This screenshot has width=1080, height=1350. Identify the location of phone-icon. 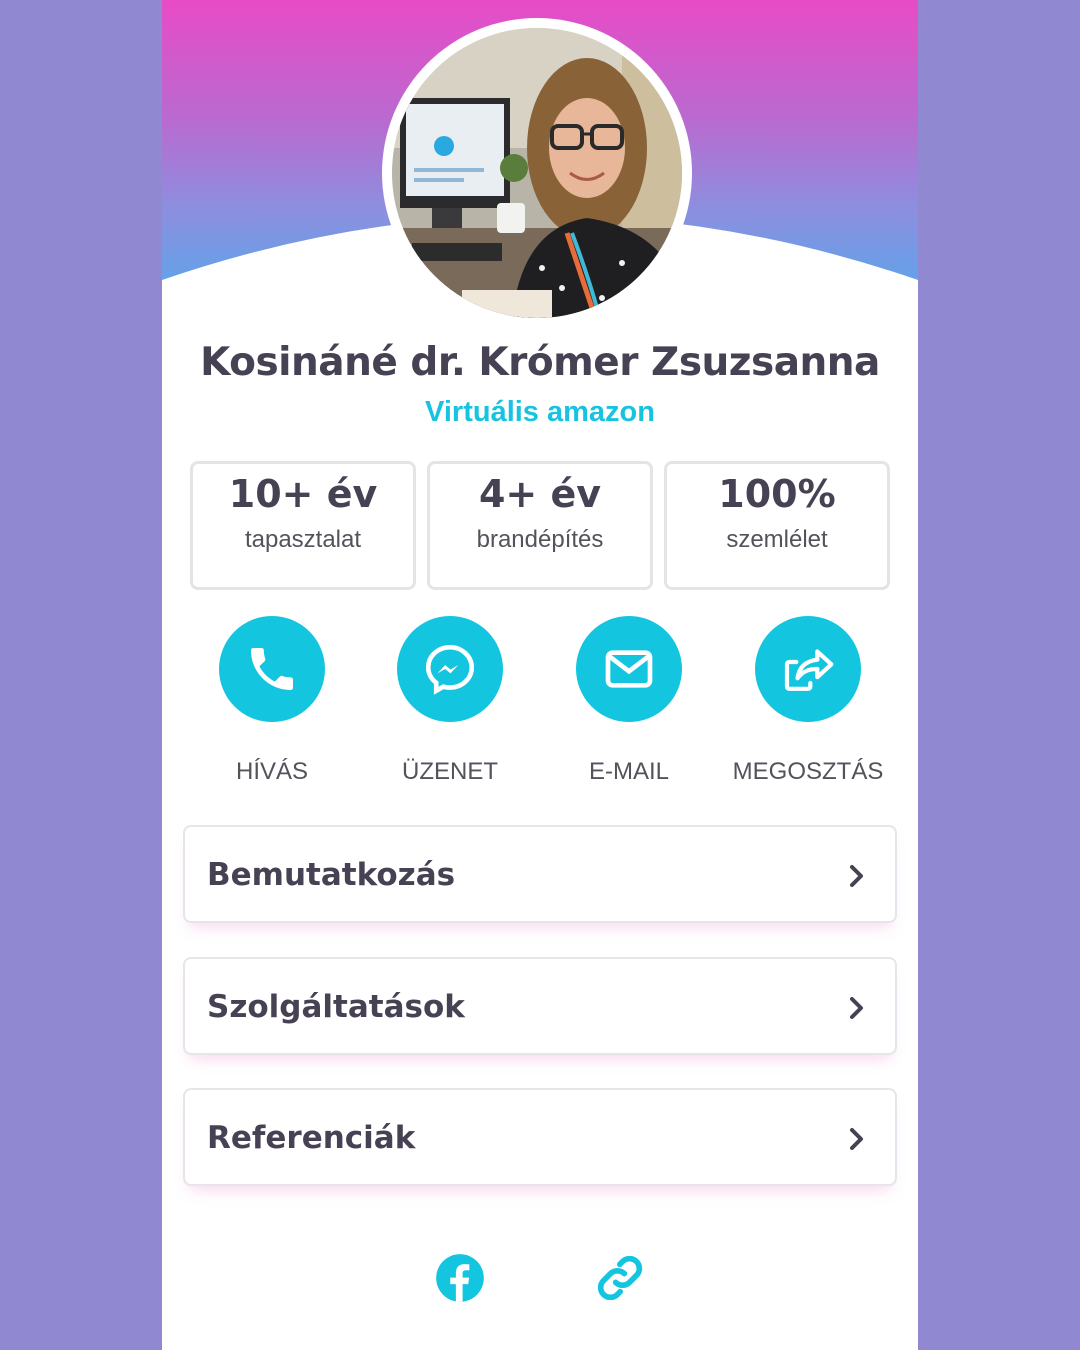
(272, 669).